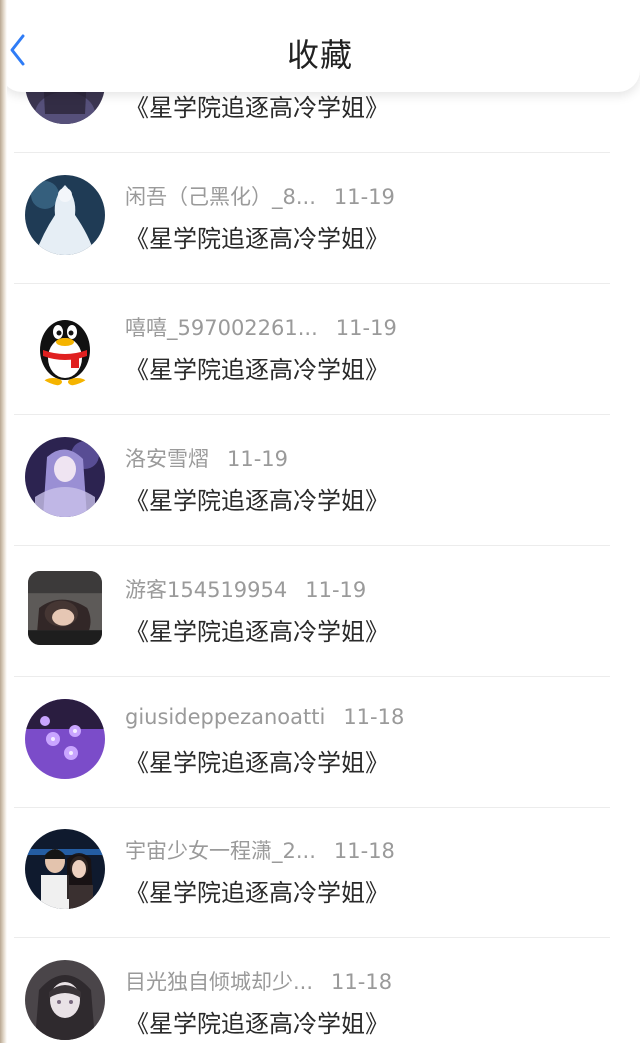  What do you see at coordinates (320, 872) in the screenshot?
I see `list-item: 宇宙少女一程潇_2... 11-18 《星学院追逐高冷学姐》` at bounding box center [320, 872].